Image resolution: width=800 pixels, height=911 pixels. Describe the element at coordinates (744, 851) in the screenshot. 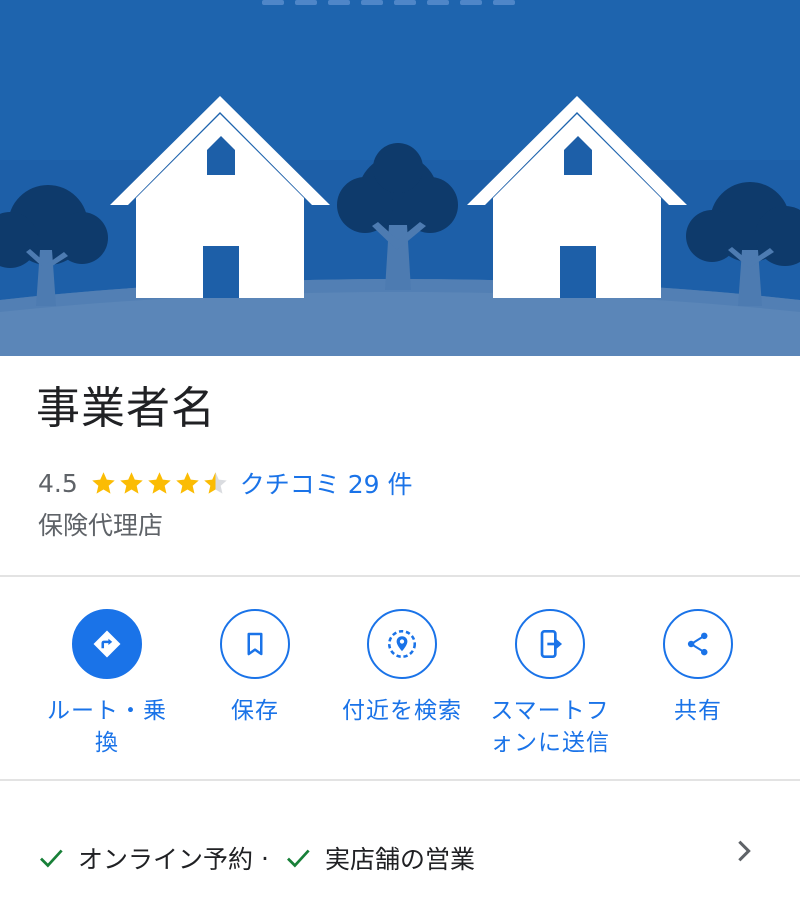

I see `chevron-right-icon` at that location.